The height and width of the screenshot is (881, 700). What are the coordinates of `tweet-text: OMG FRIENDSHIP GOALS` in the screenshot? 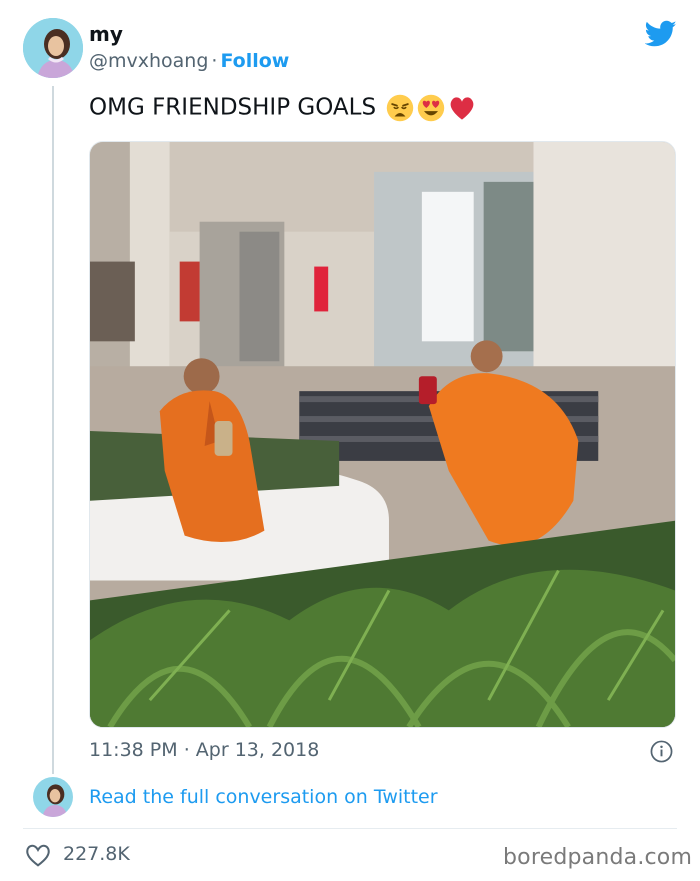 It's located at (282, 108).